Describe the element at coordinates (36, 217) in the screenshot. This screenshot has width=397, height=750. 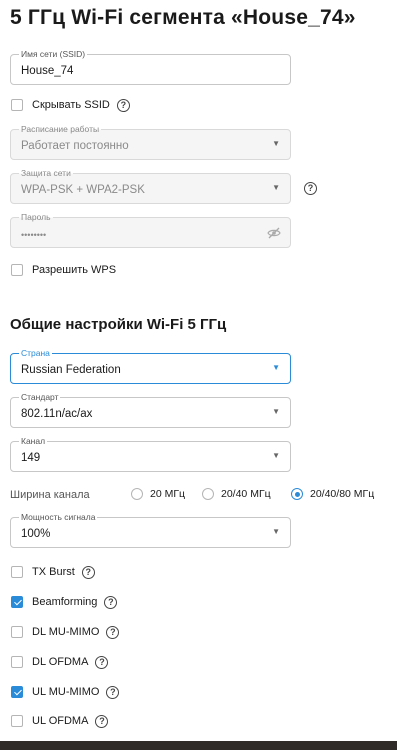
I see `password-label: Пароль` at that location.